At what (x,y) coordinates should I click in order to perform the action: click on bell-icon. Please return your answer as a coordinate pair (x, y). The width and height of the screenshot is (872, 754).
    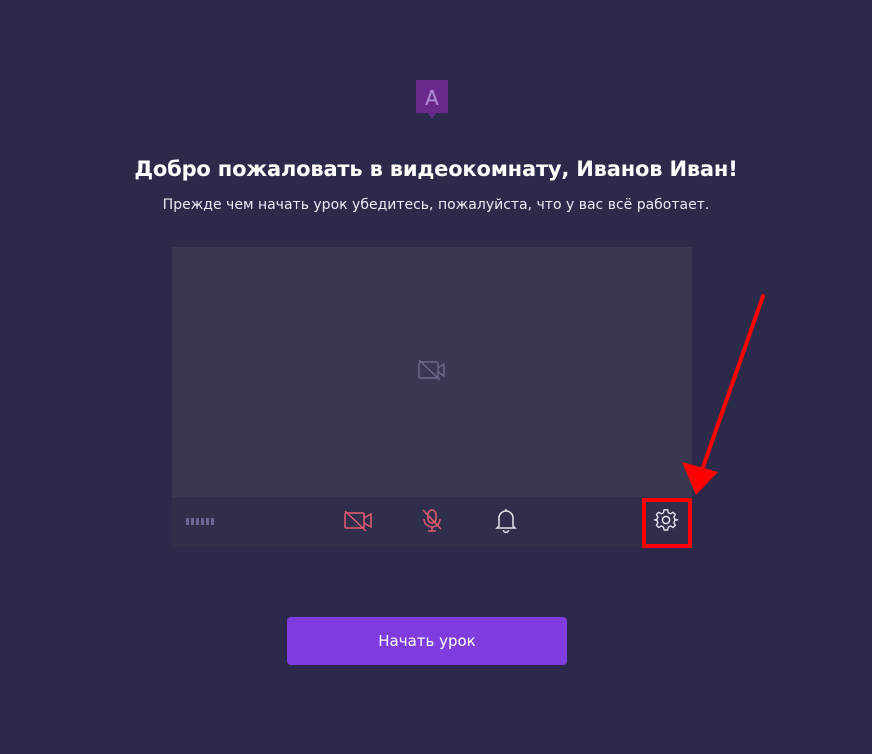
    Looking at the image, I should click on (506, 522).